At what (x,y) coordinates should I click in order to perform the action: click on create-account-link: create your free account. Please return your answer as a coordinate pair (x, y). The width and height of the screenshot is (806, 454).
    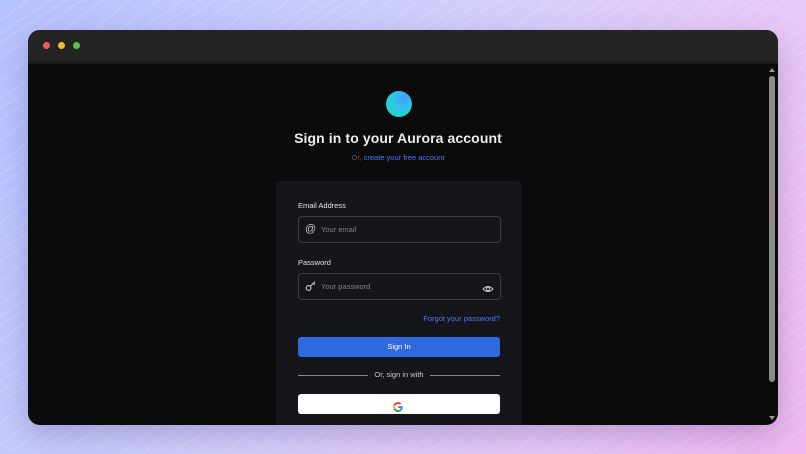
    Looking at the image, I should click on (404, 157).